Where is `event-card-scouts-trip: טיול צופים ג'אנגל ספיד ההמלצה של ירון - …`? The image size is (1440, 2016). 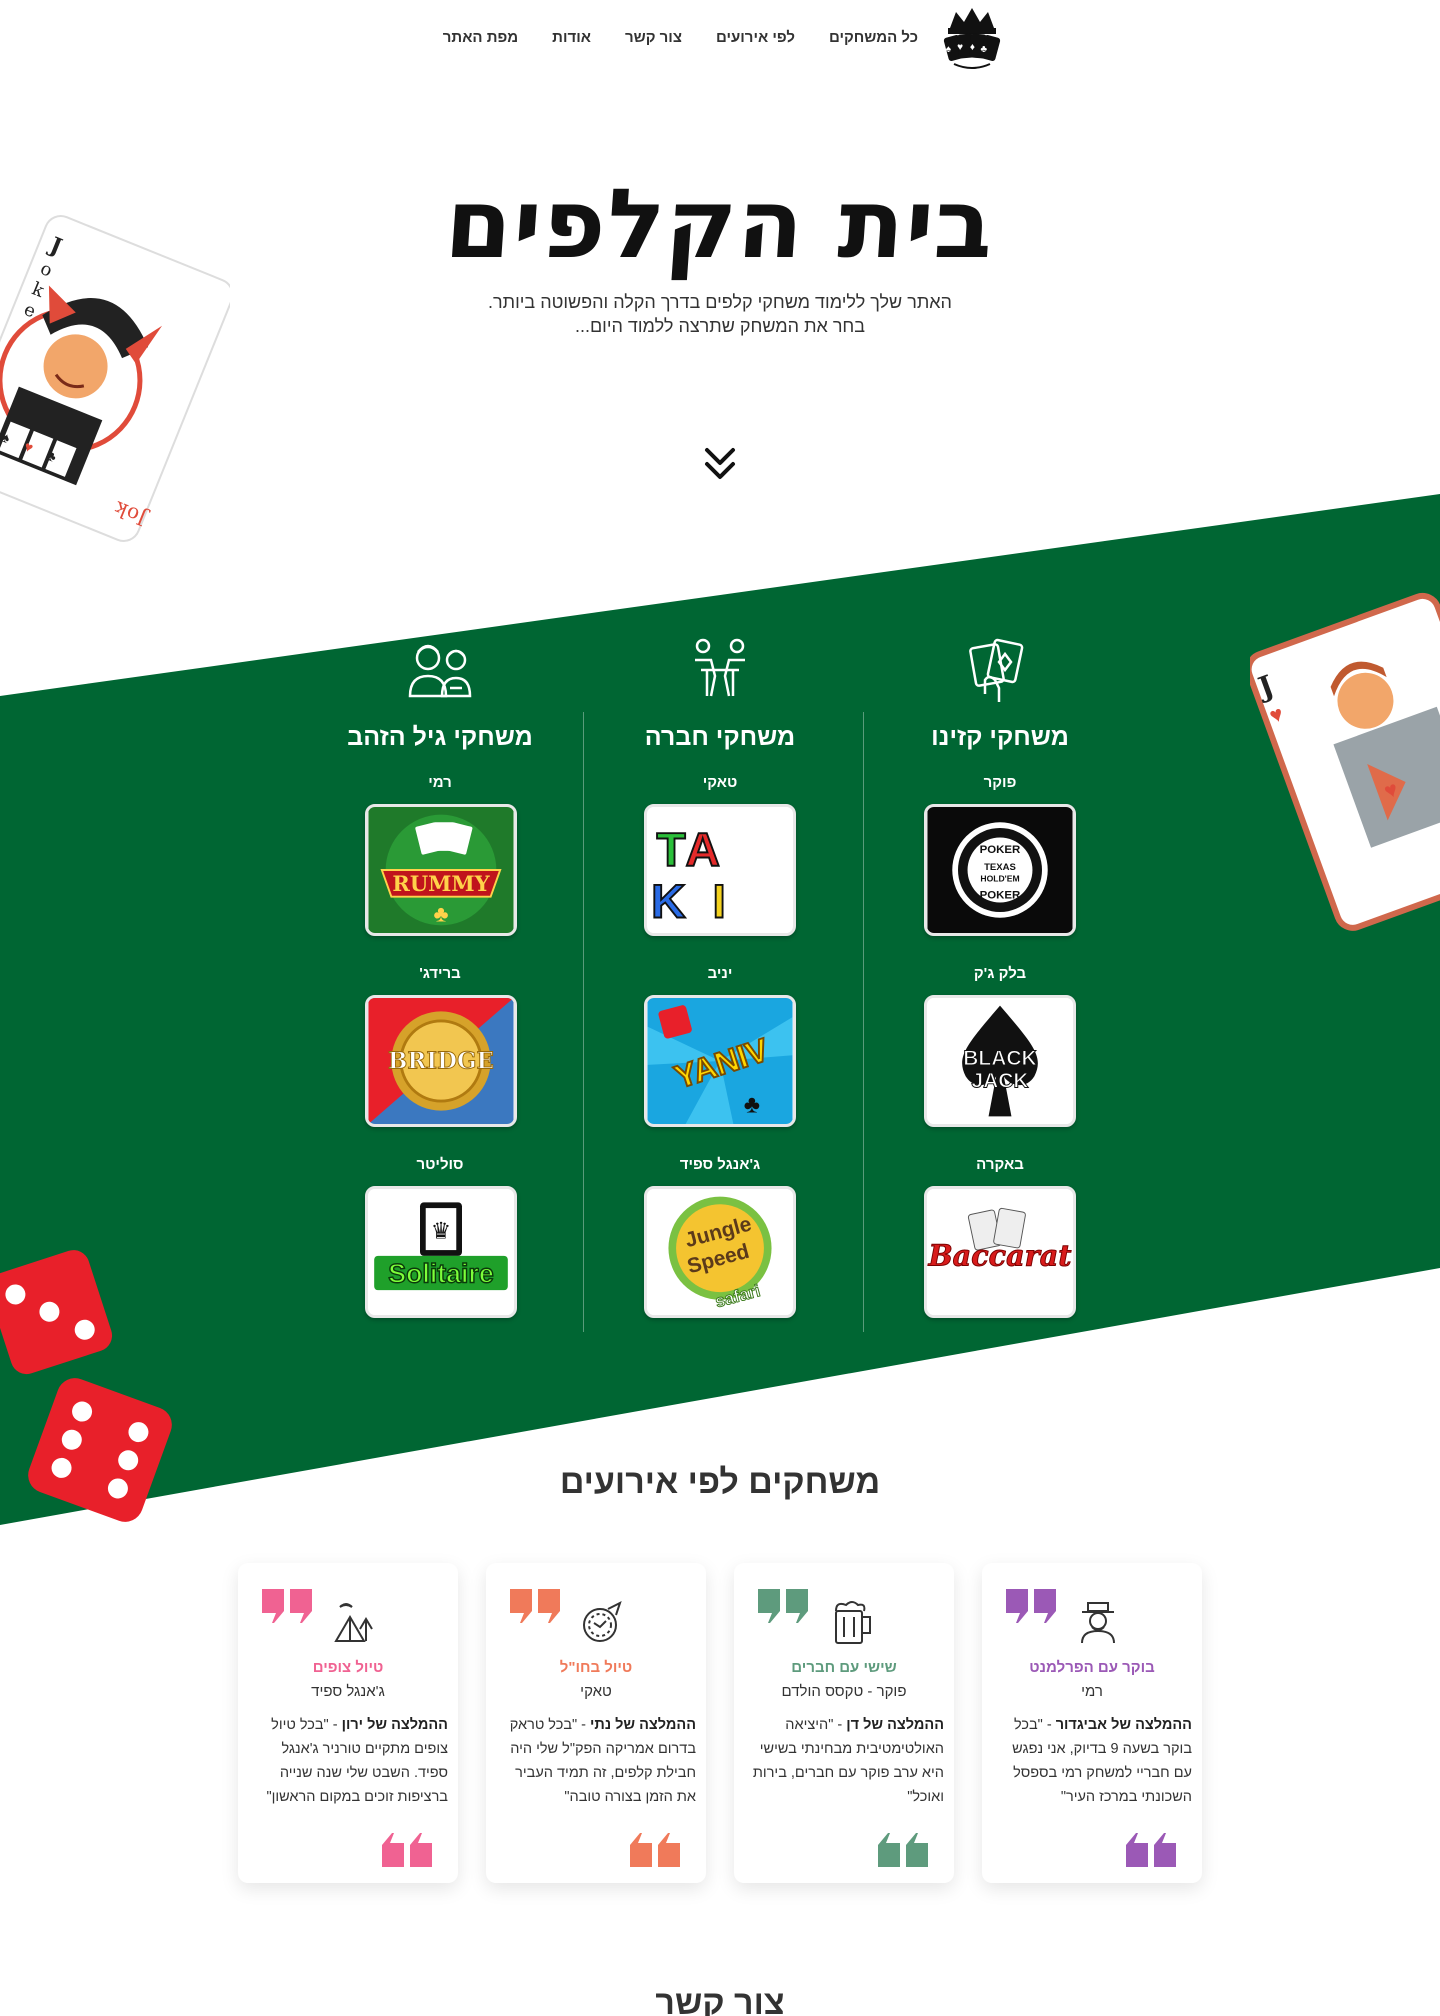
event-card-scouts-trip: טיול צופים ג'אנגל ספיד ההמלצה של ירון - … is located at coordinates (348, 1723).